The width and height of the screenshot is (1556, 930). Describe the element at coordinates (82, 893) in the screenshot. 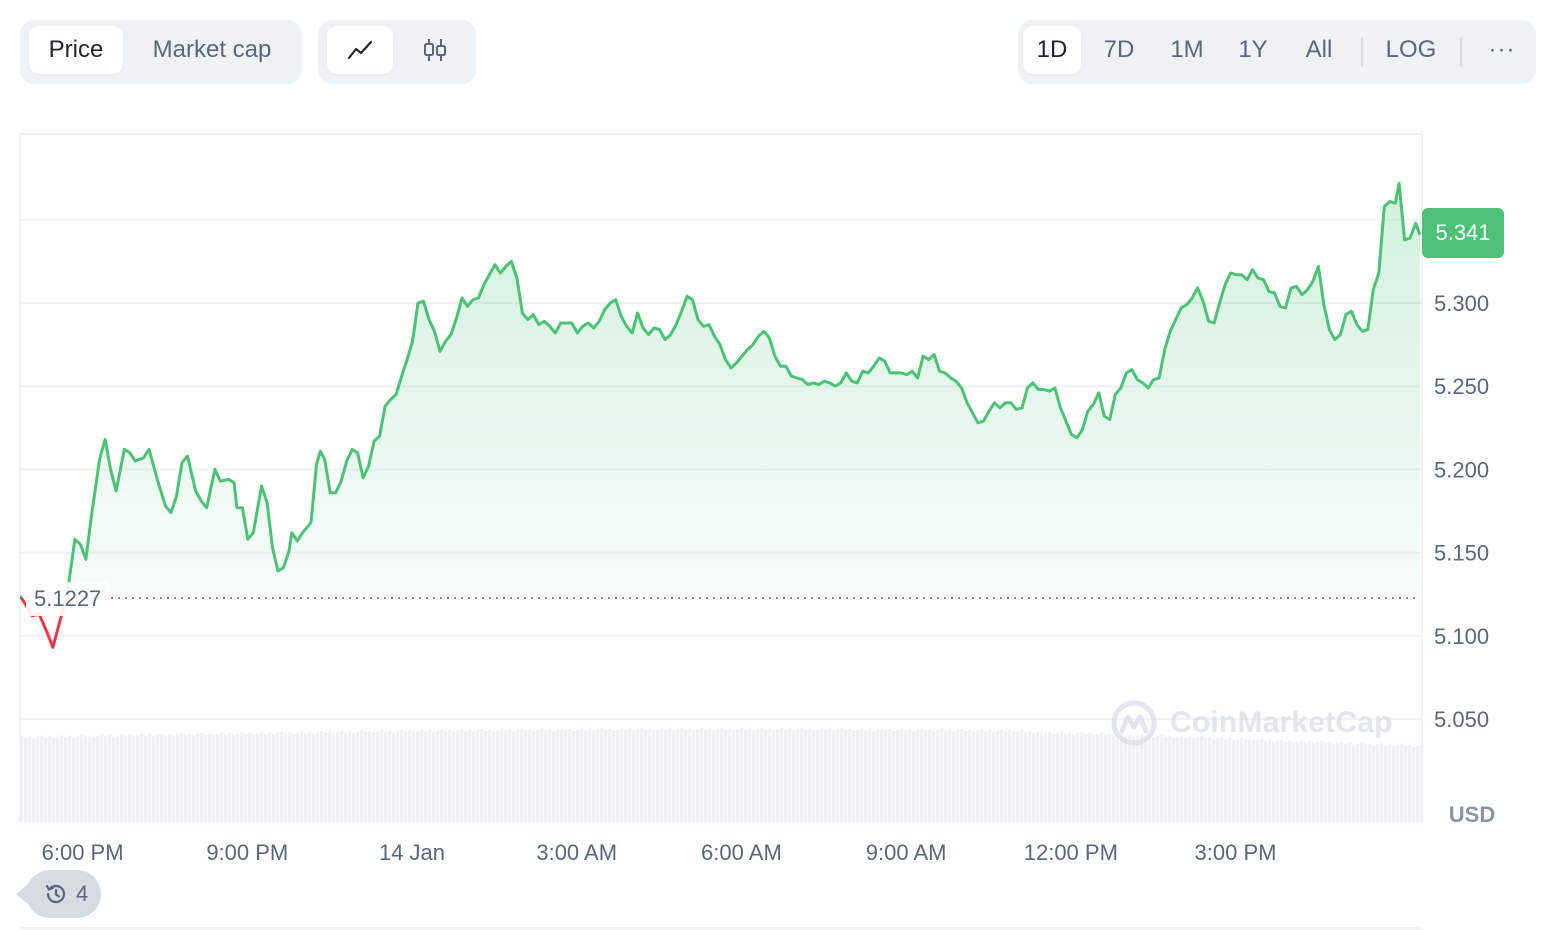

I see `history-count: 4` at that location.